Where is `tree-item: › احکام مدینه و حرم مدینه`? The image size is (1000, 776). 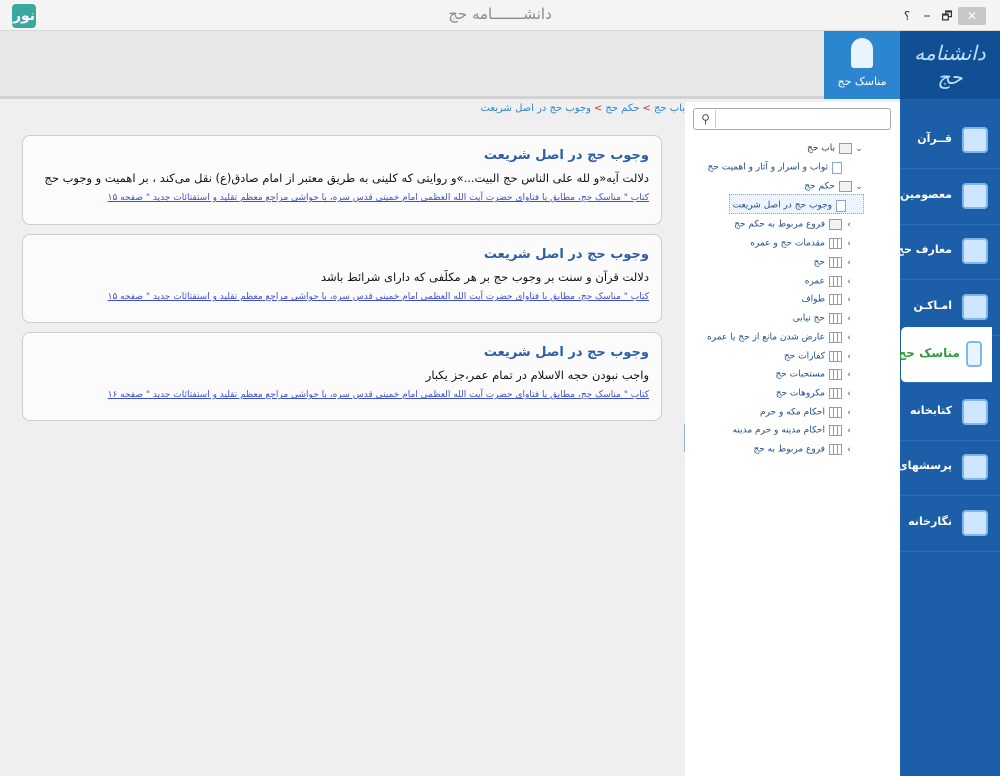
tree-item: › احکام مدینه و حرم مدینه is located at coordinates (794, 430).